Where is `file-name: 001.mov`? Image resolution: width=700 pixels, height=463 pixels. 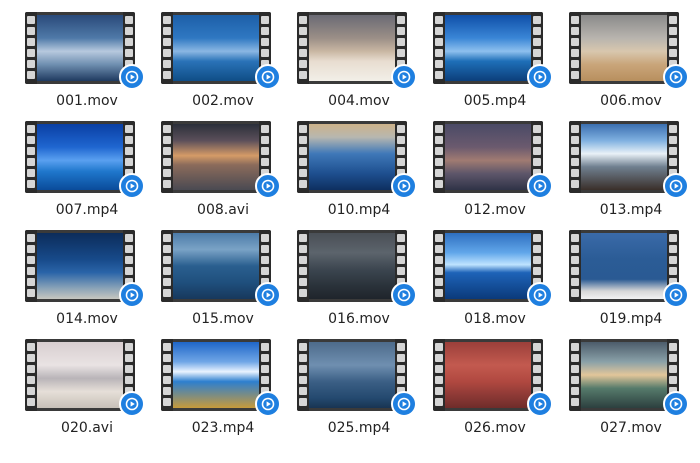 file-name: 001.mov is located at coordinates (87, 101).